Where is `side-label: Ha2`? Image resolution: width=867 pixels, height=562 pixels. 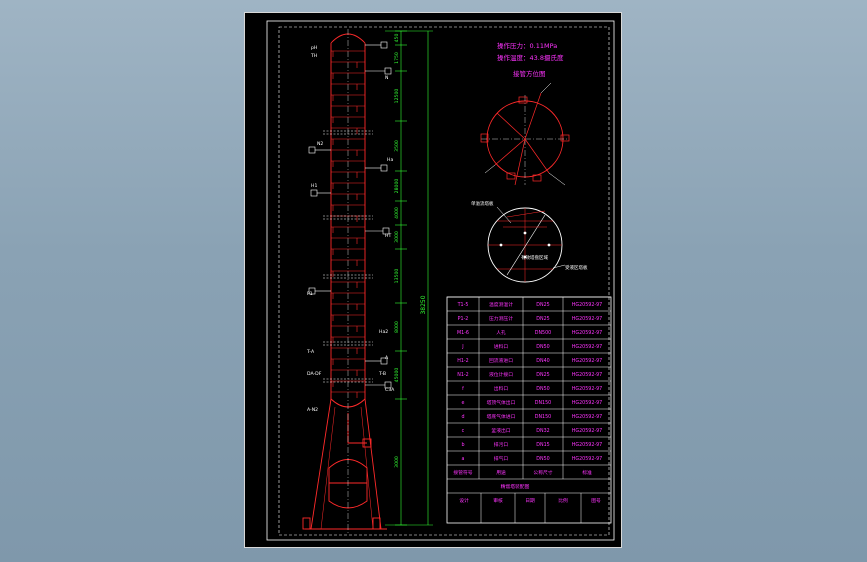
side-label: Ha2 is located at coordinates (383, 332).